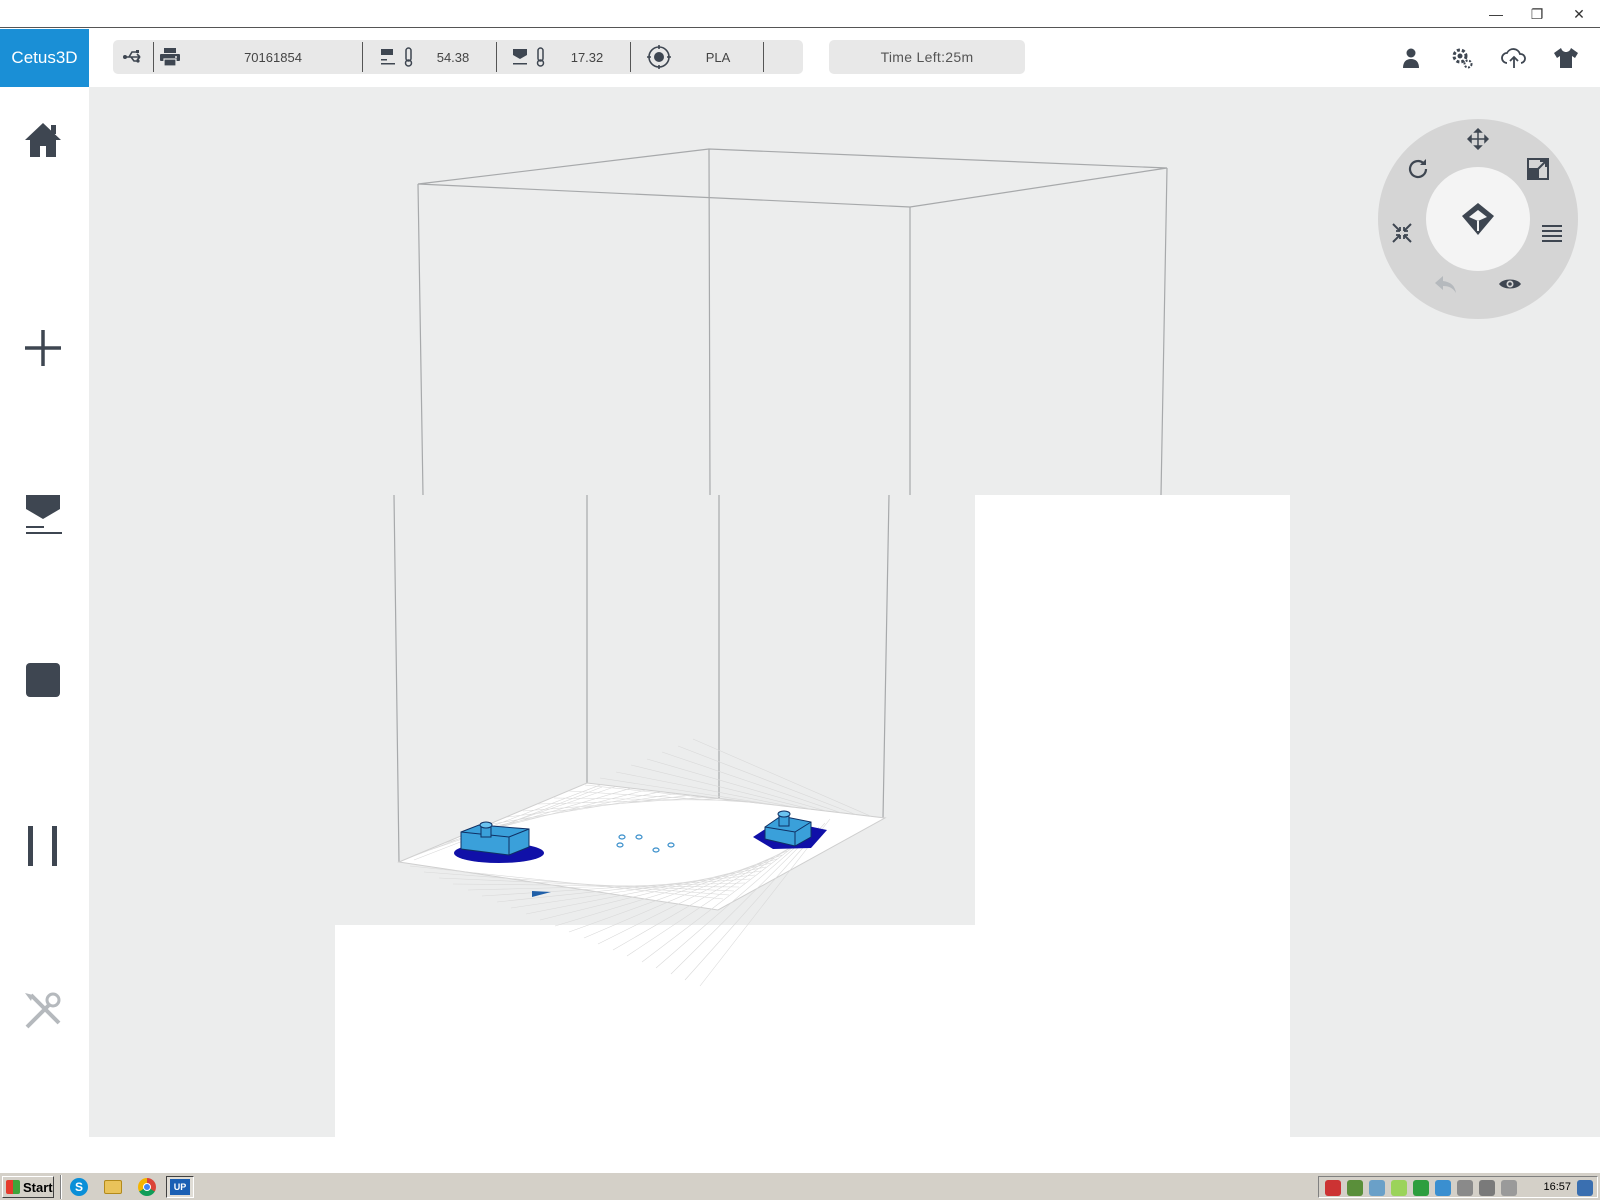  I want to click on scale-icon, so click(1538, 169).